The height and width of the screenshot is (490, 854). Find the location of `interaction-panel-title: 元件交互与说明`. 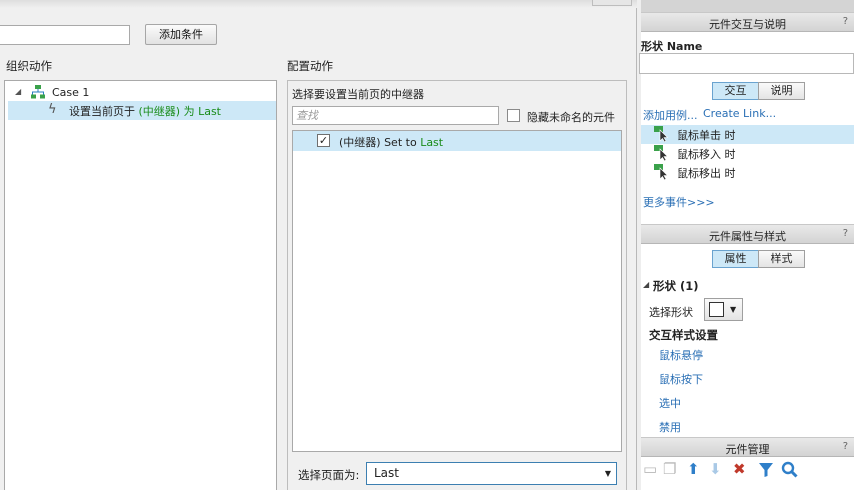

interaction-panel-title: 元件交互与说明 is located at coordinates (747, 24).